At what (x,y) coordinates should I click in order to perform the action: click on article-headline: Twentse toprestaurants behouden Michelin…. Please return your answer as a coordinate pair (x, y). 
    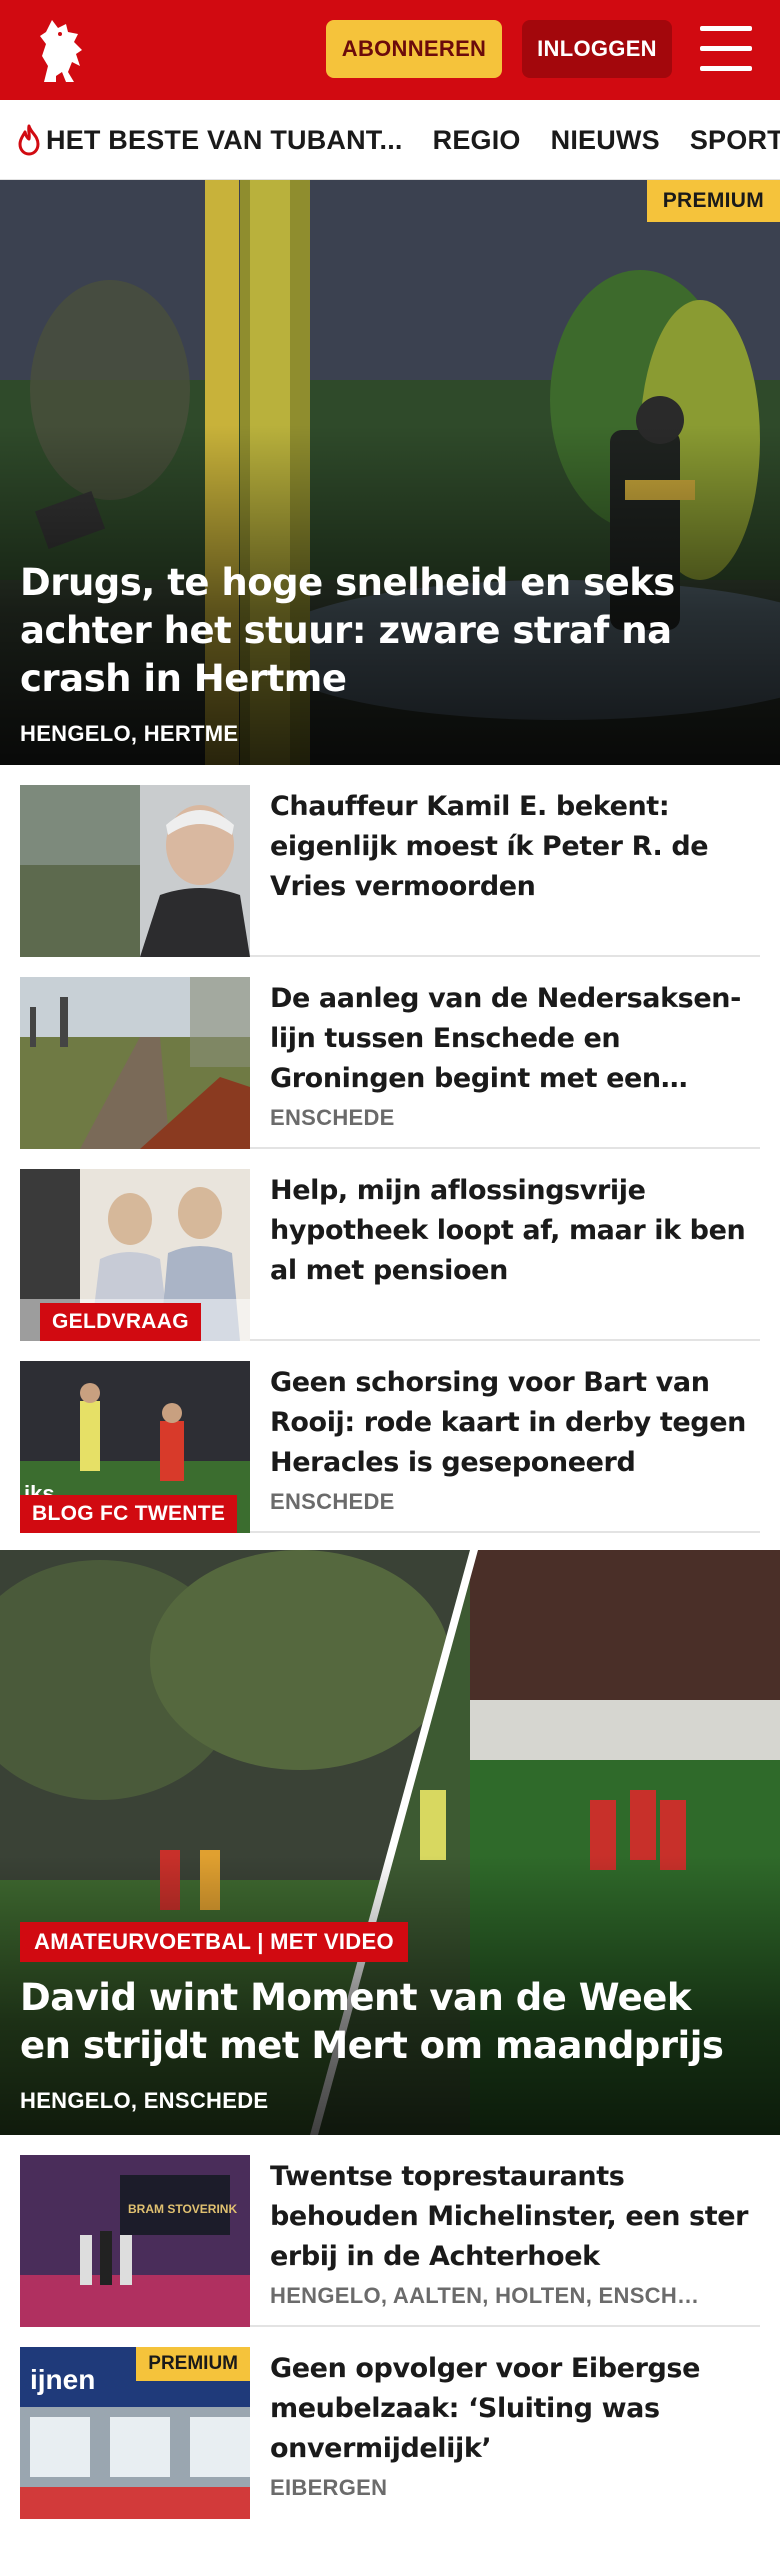
    Looking at the image, I should click on (510, 2217).